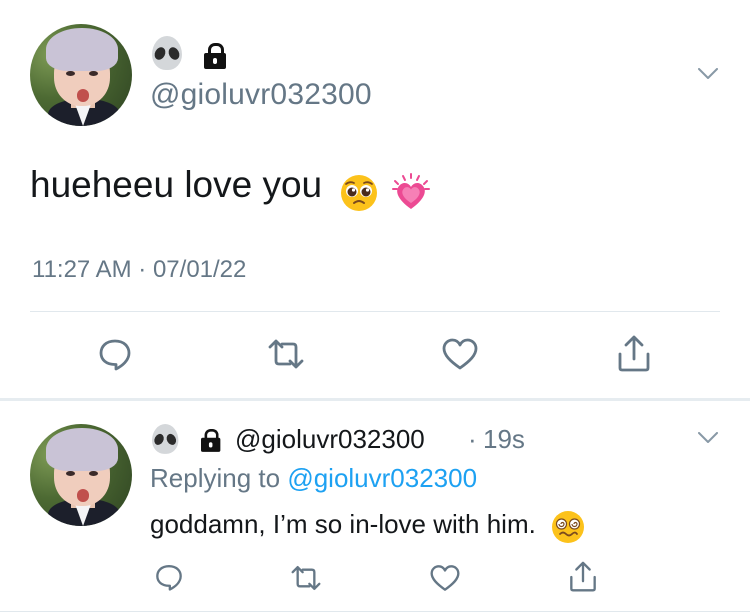  Describe the element at coordinates (176, 184) in the screenshot. I see `tweet-text: hueheeu love you` at that location.